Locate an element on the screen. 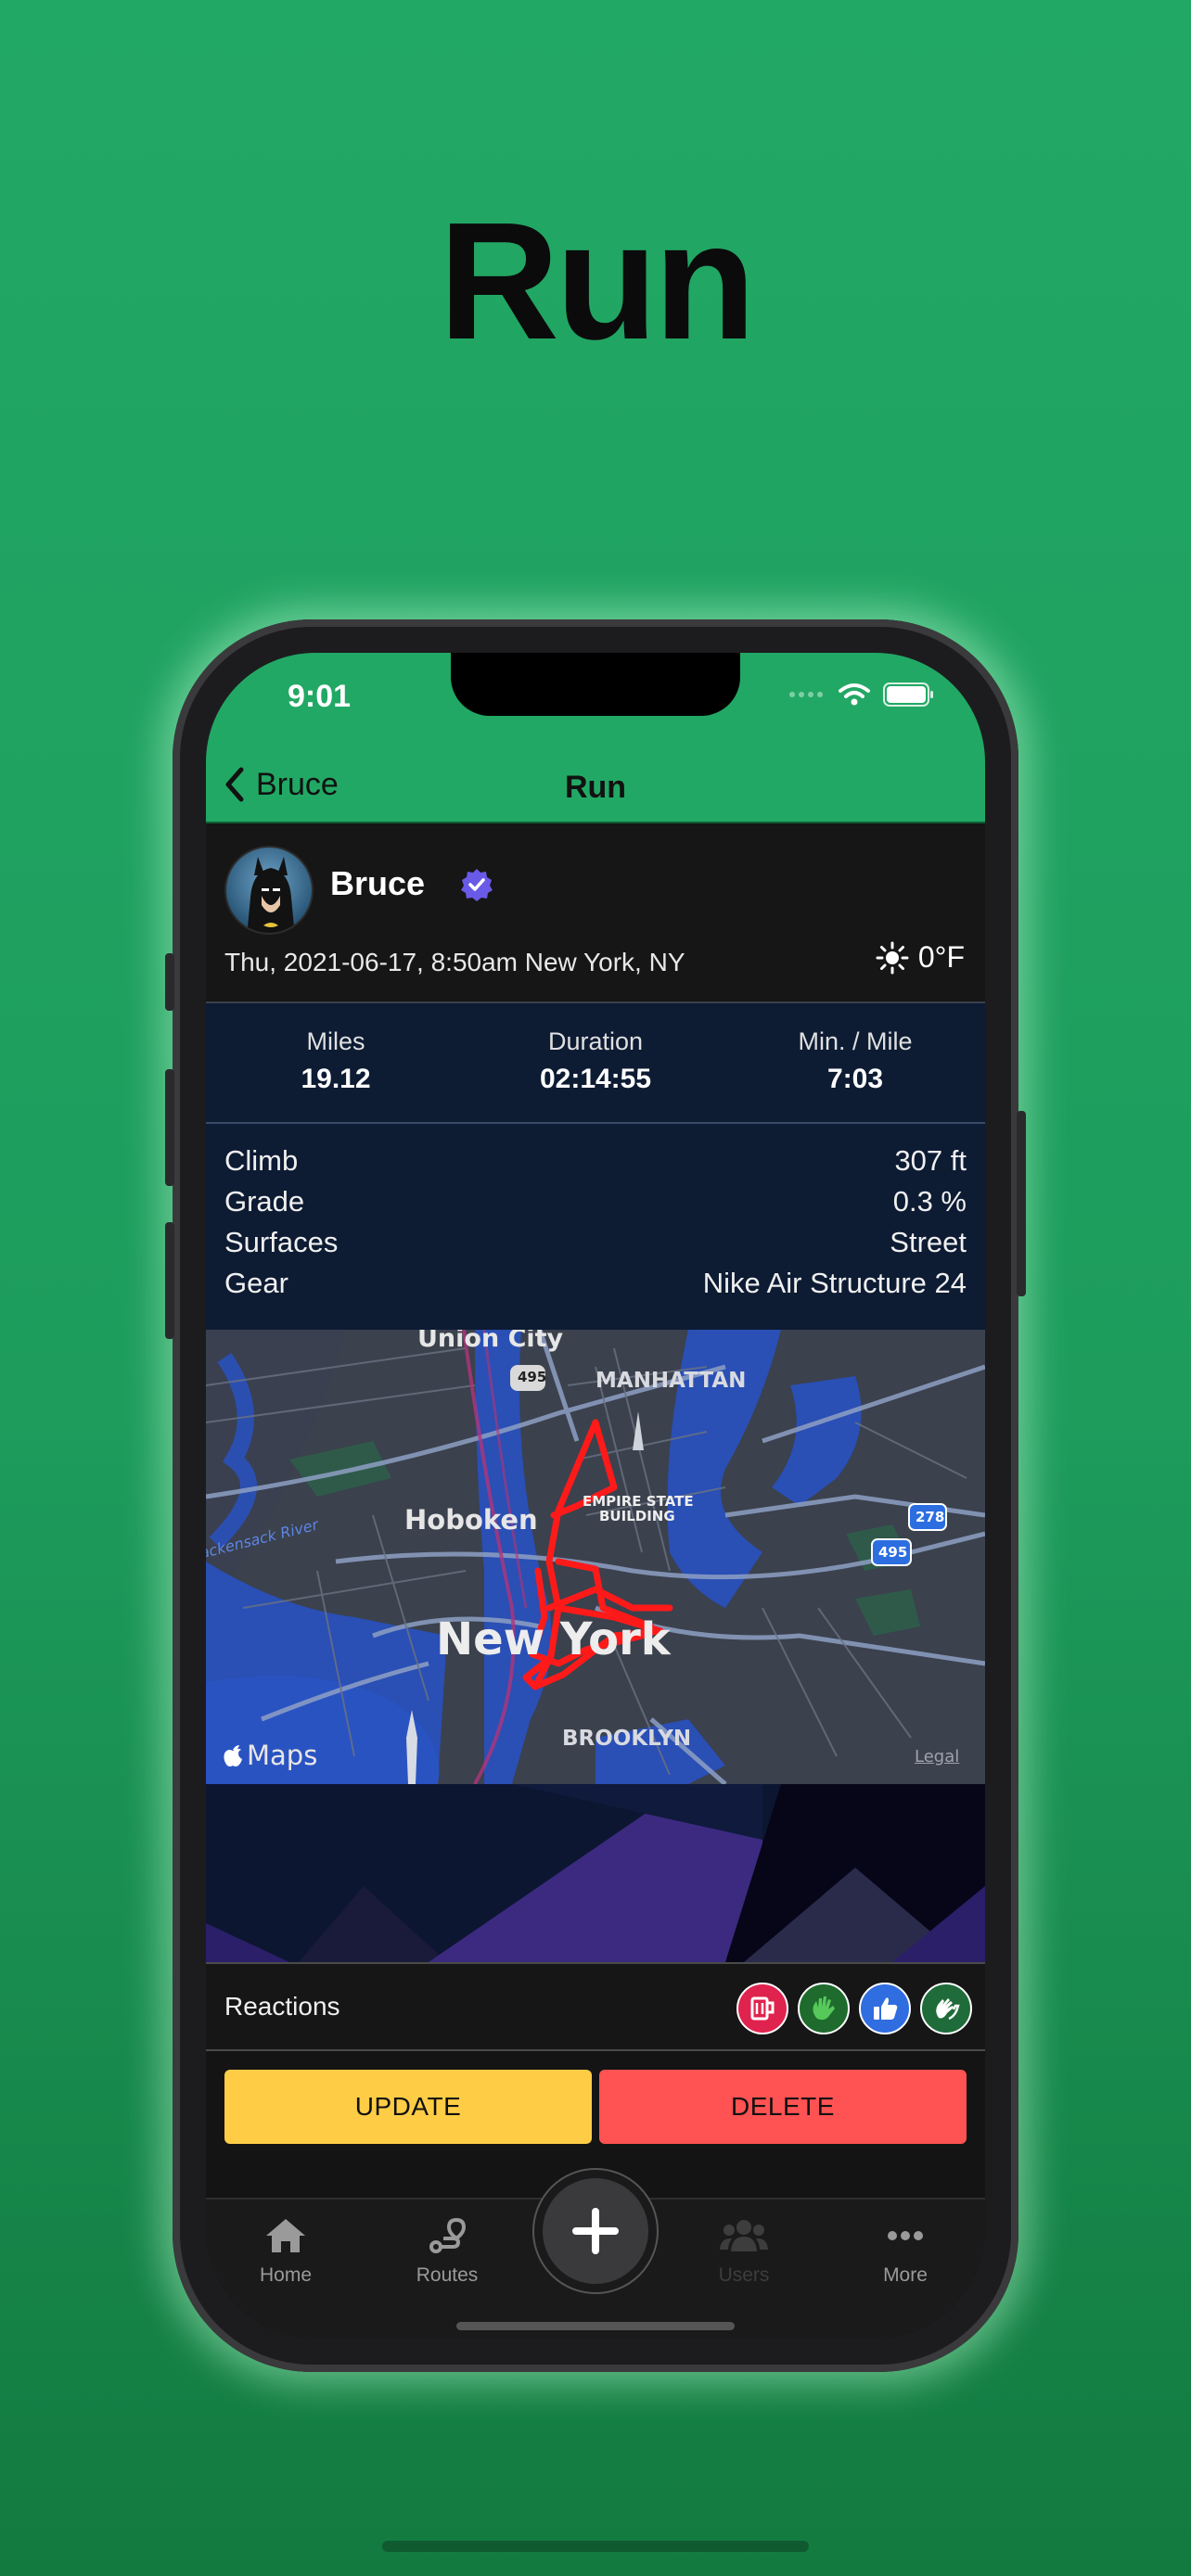 Image resolution: width=1191 pixels, height=2576 pixels. volume-up-button is located at coordinates (169, 1127).